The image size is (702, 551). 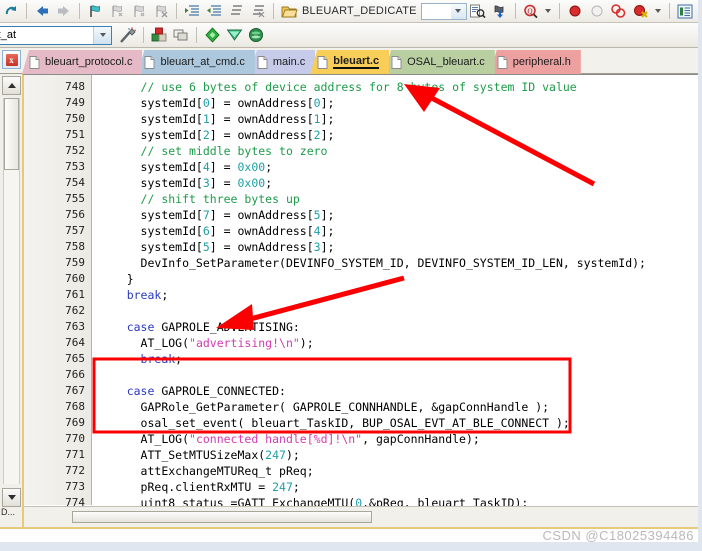 I want to click on code-line: systemId[4] = 0x00;, so click(x=397, y=167).